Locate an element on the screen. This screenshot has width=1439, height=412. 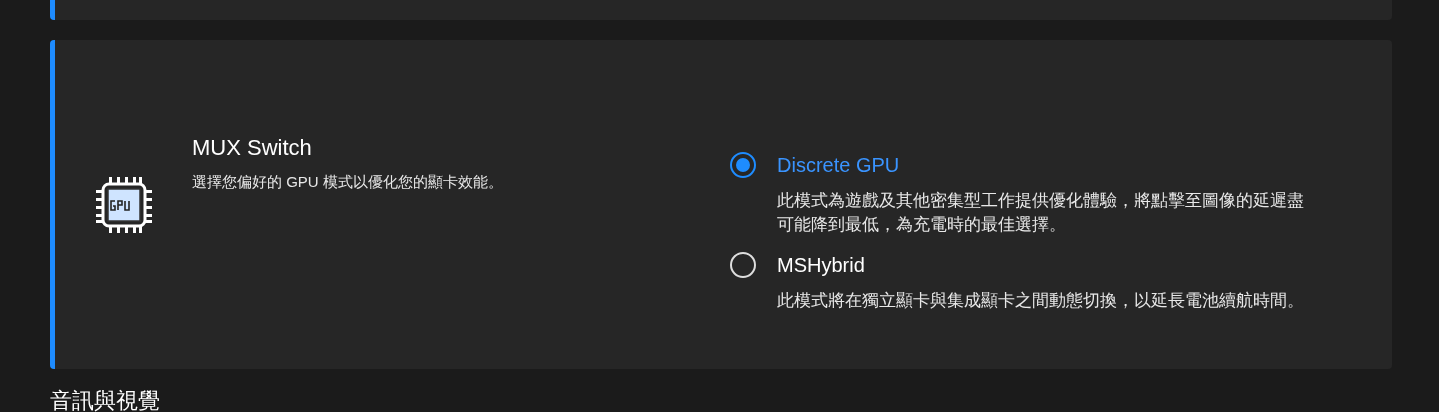
setting-title: MUX Switch is located at coordinates (252, 148).